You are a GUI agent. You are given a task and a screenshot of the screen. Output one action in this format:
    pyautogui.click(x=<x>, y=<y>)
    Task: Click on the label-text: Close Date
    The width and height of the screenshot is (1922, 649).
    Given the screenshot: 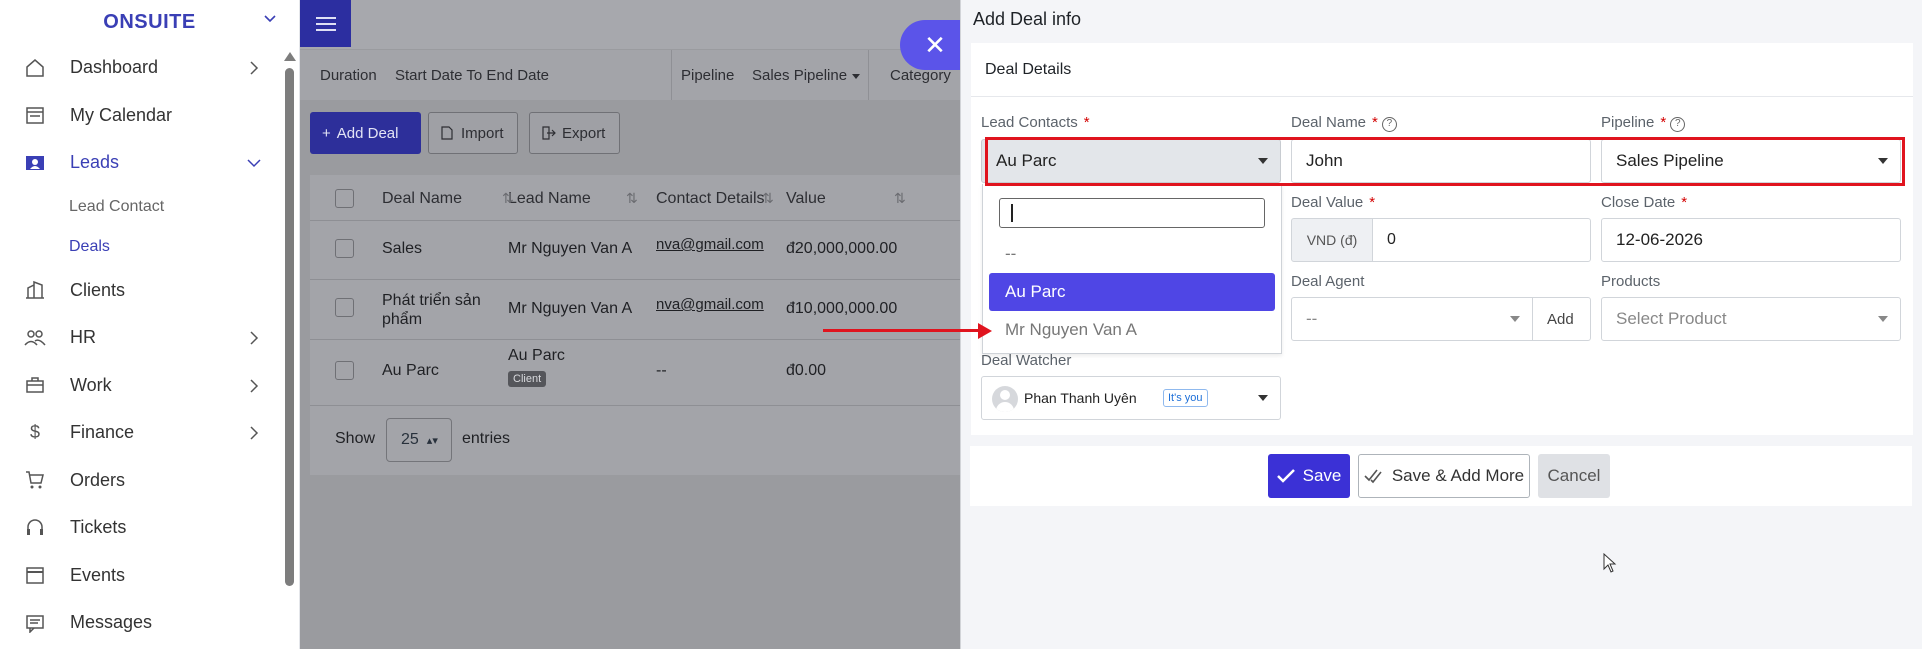 What is the action you would take?
    pyautogui.click(x=1638, y=202)
    